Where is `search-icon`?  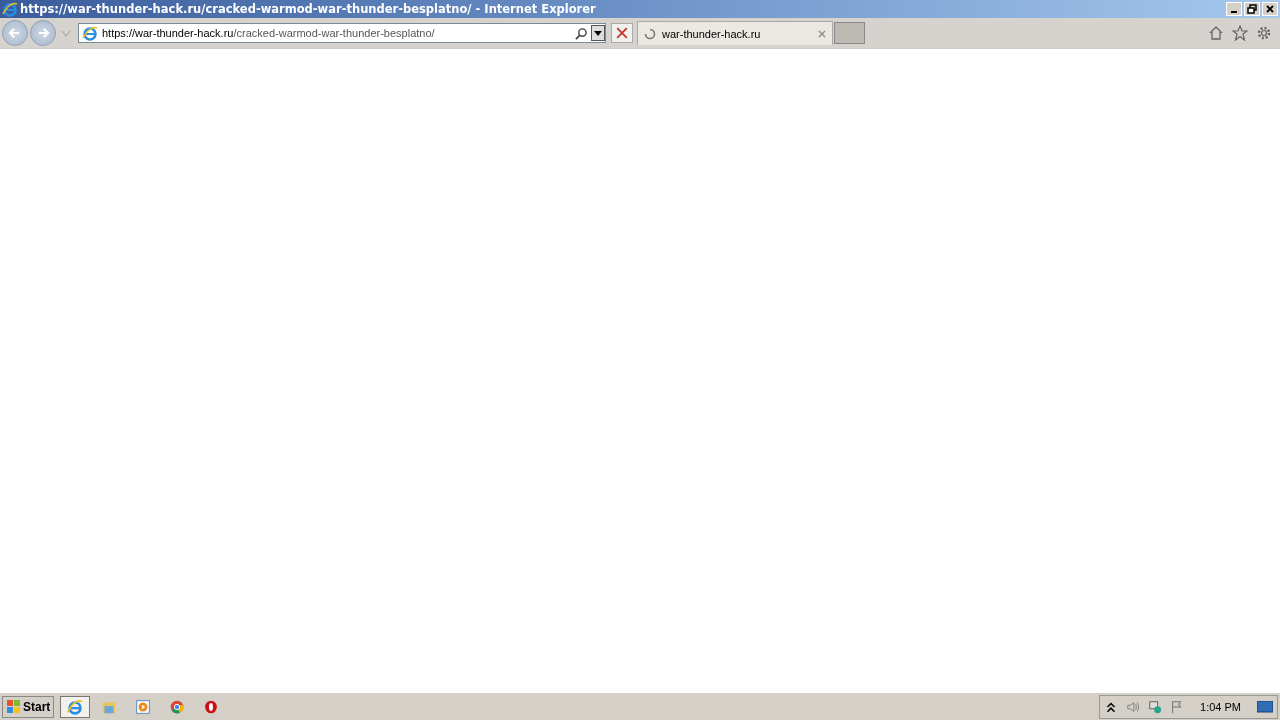
search-icon is located at coordinates (581, 33).